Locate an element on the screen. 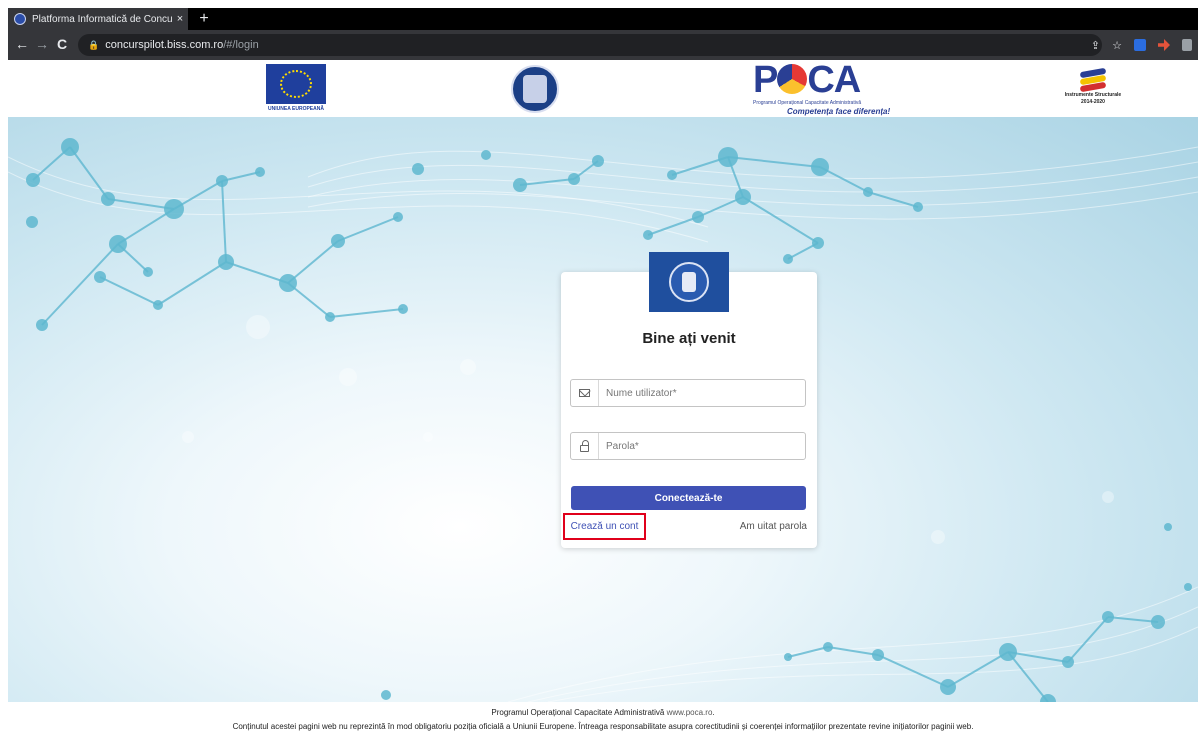  tab-title: Platforma Informatică de Concur is located at coordinates (102, 19).